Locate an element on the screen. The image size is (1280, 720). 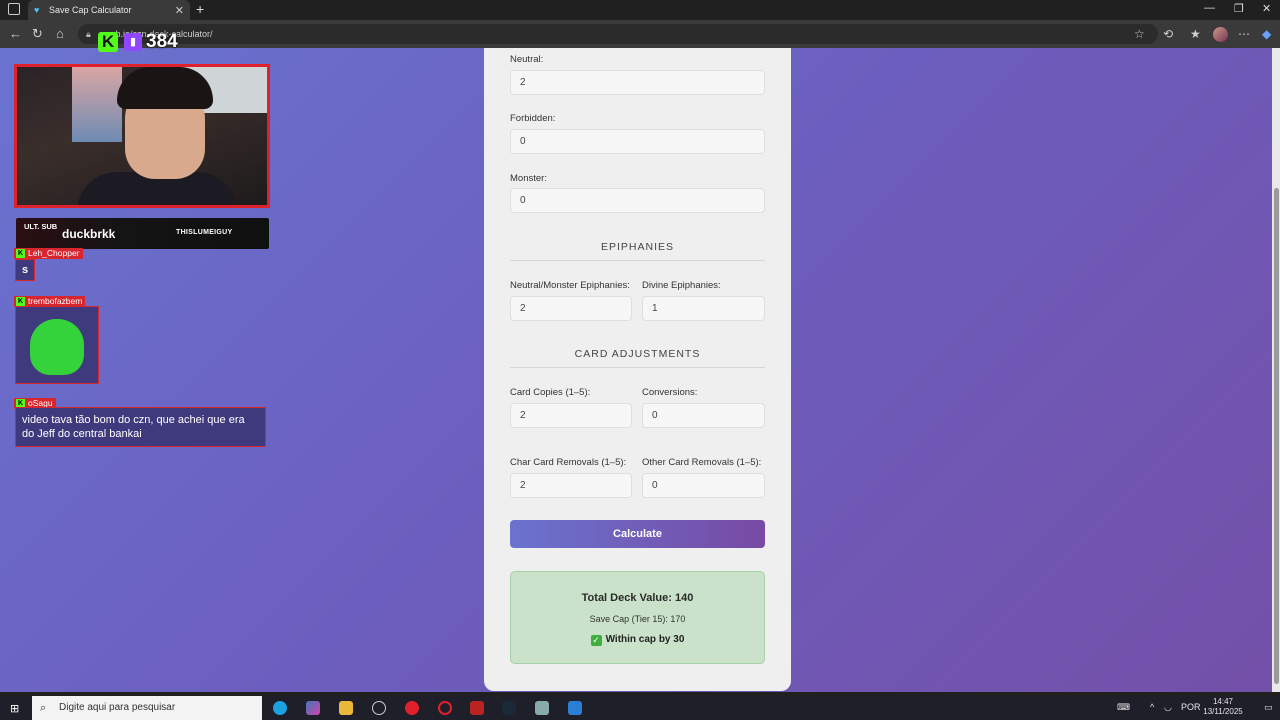
keyboard-icon: ⌨ is located at coordinates (1123, 707).